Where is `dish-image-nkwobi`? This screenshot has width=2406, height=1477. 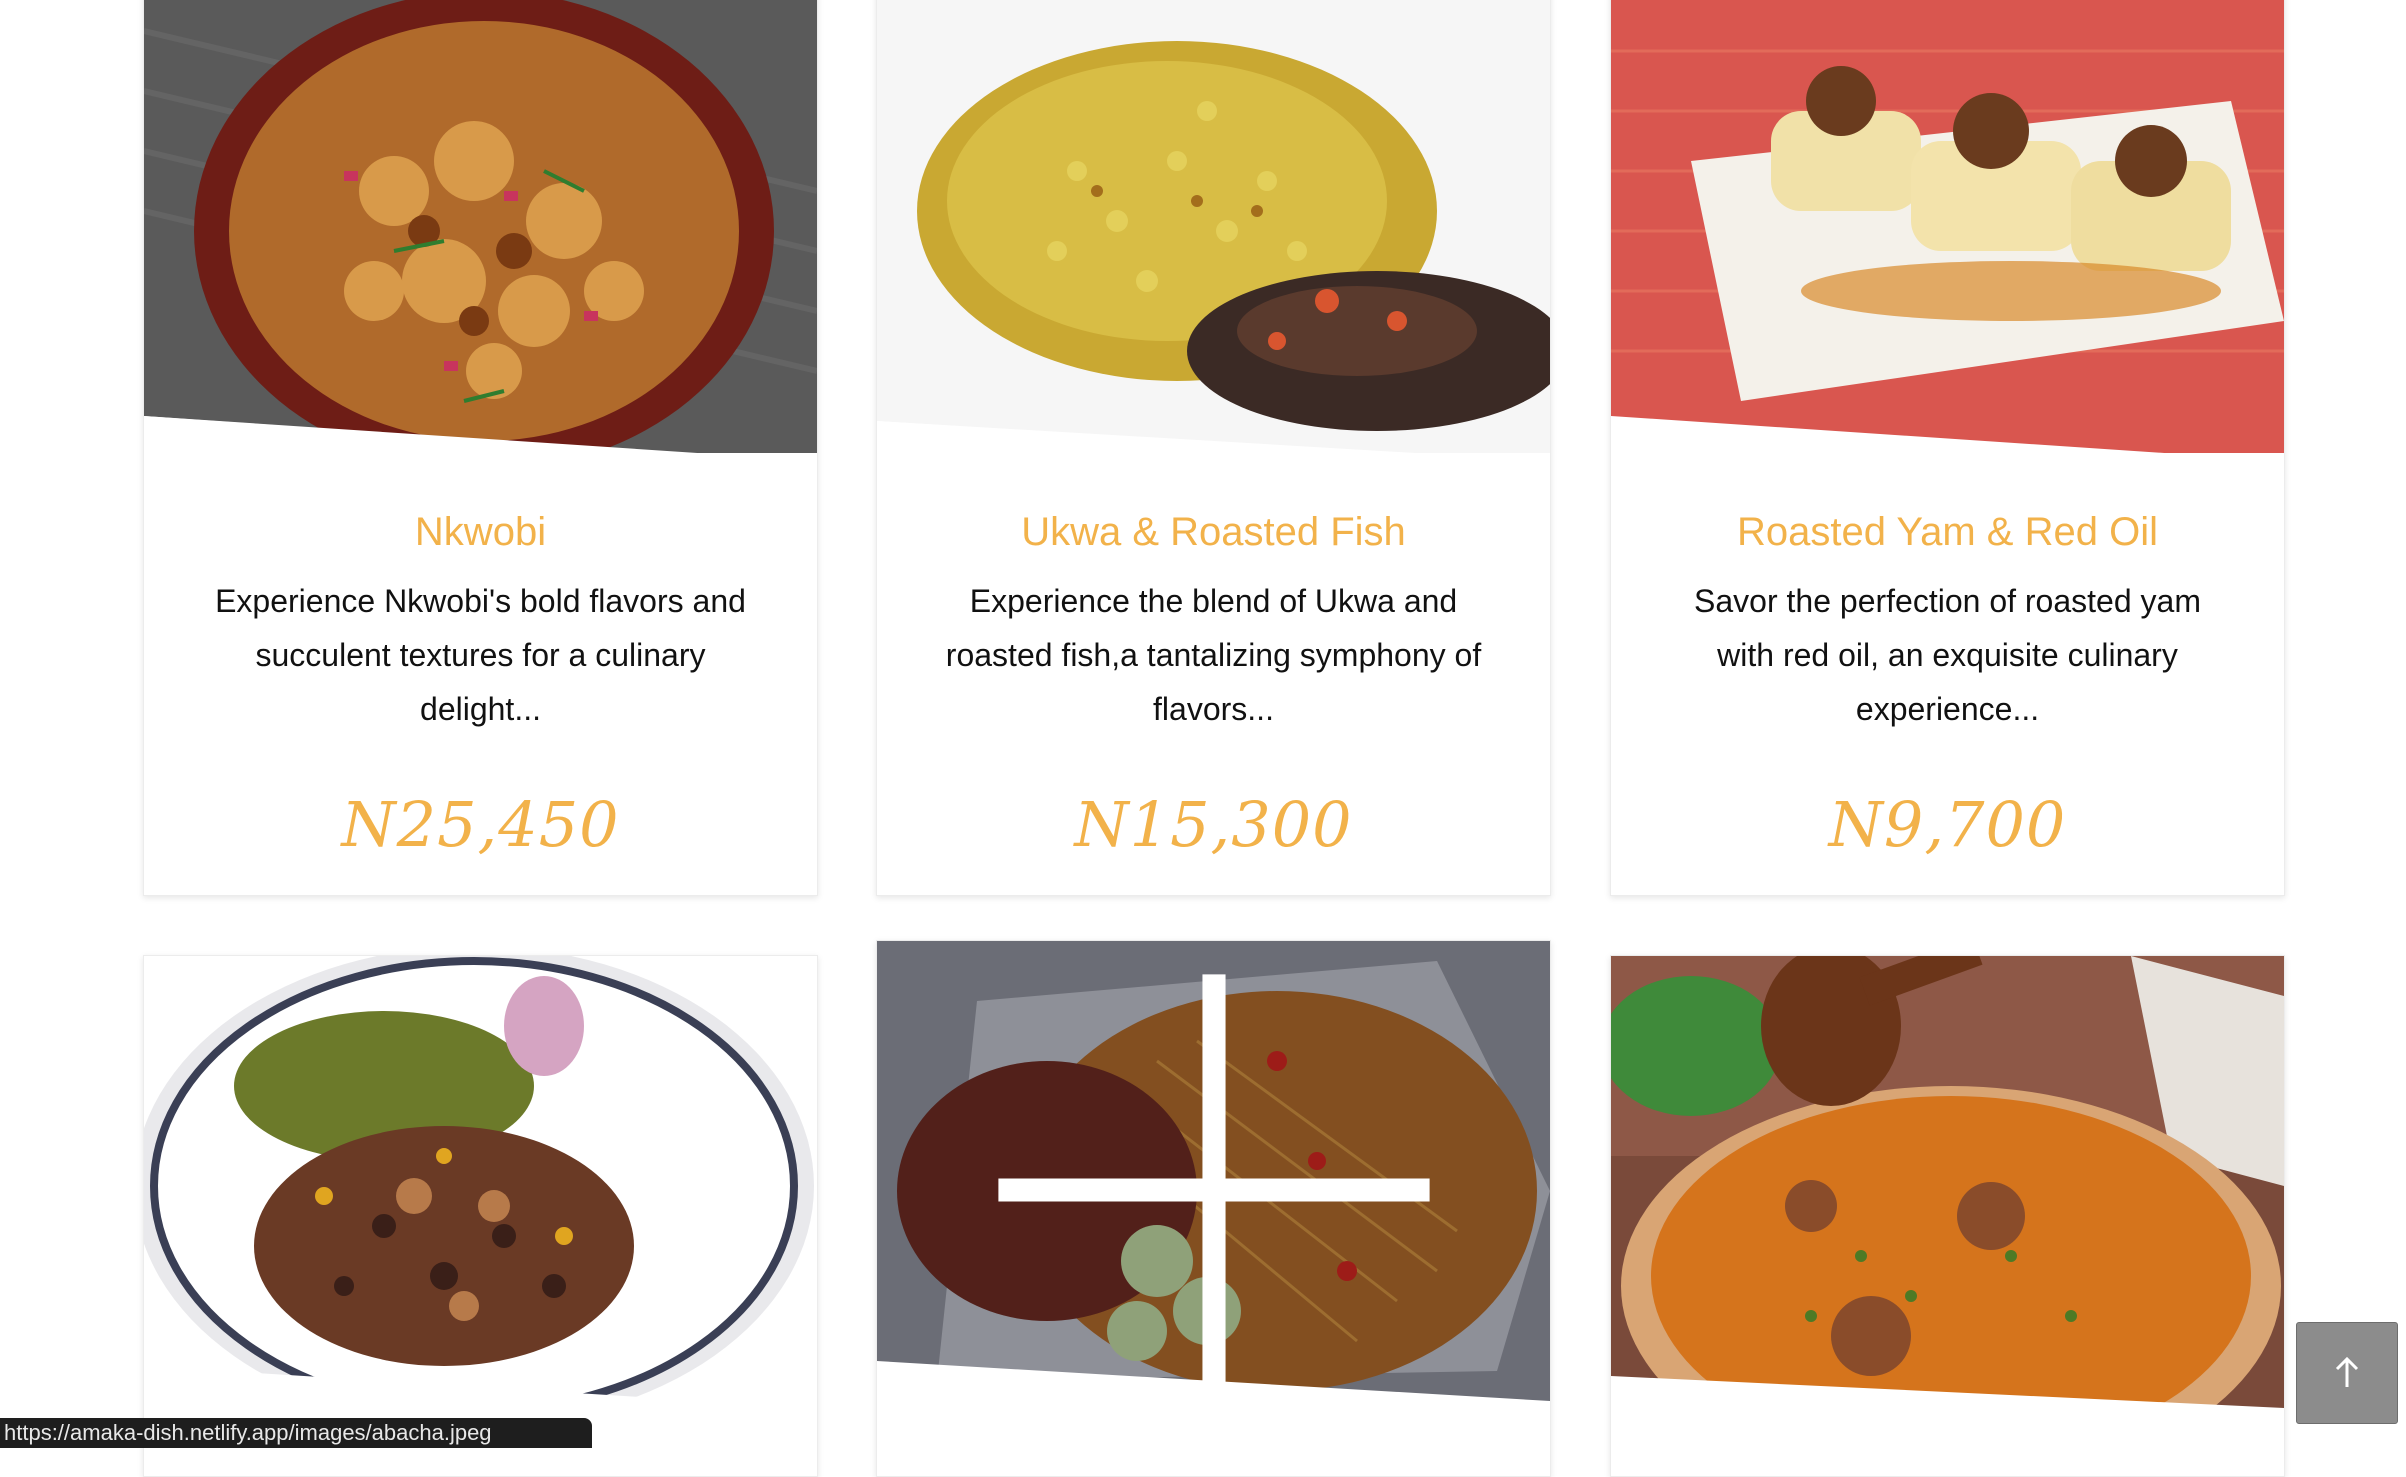 dish-image-nkwobi is located at coordinates (480, 226).